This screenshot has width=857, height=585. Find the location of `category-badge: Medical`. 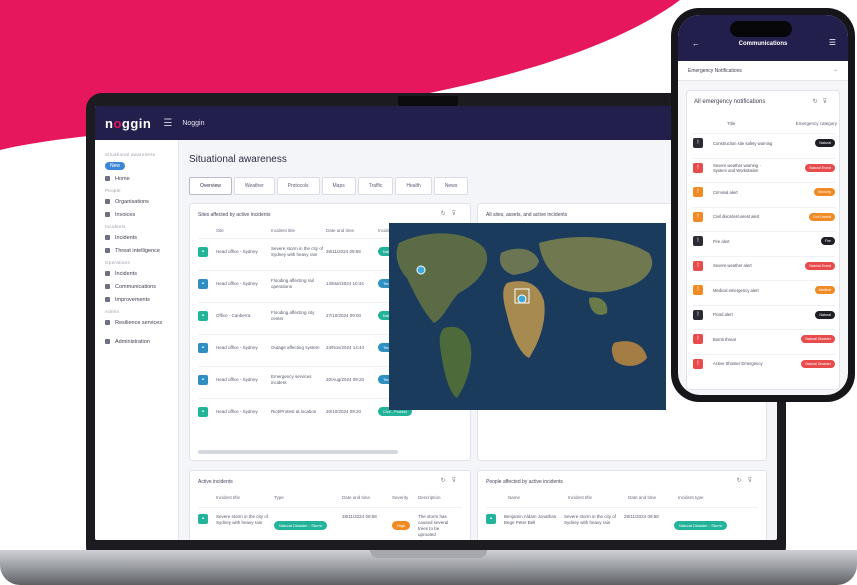

category-badge: Medical is located at coordinates (824, 290).